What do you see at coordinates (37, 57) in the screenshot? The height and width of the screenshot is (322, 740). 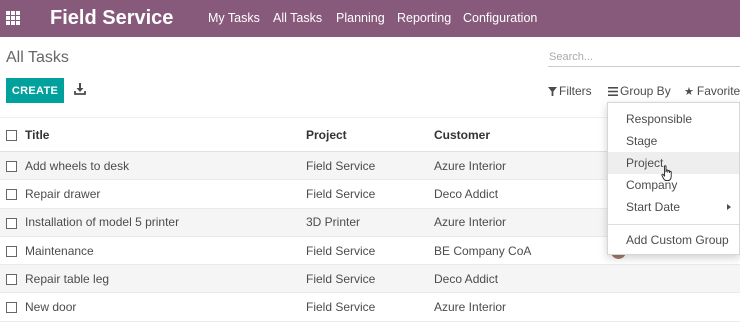 I see `page-title: All Tasks` at bounding box center [37, 57].